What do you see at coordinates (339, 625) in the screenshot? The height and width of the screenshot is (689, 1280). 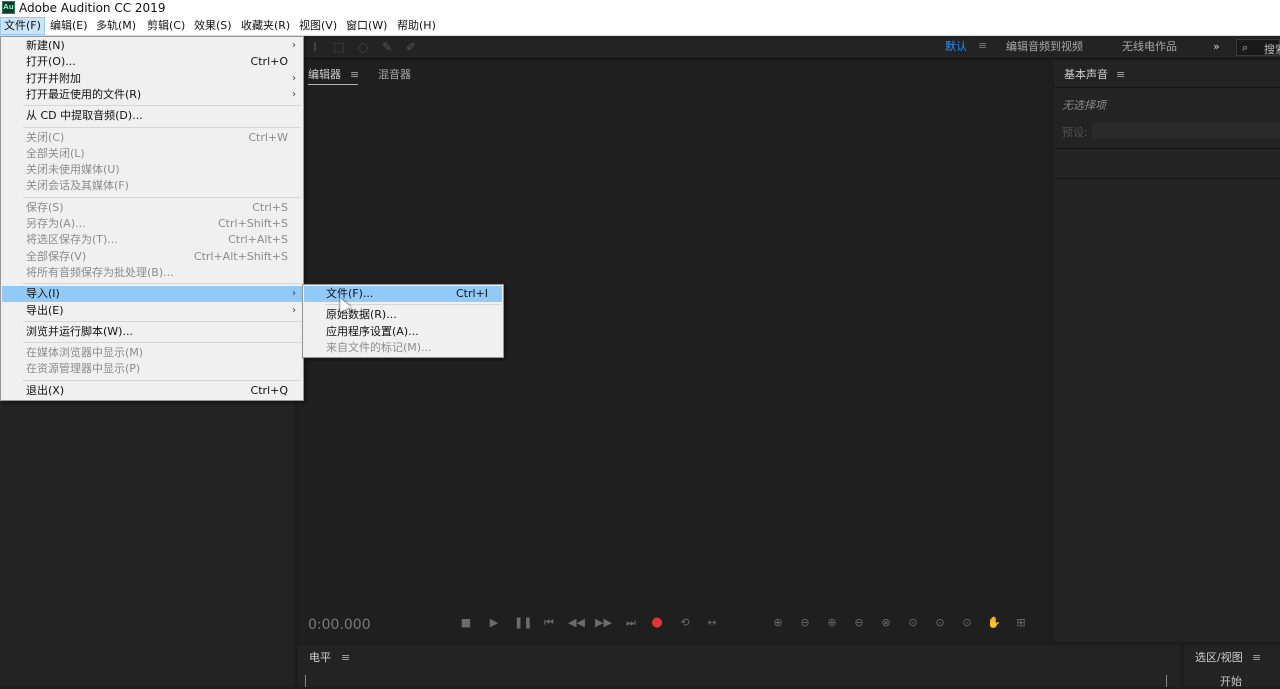 I see `time-display: 0:00.000` at bounding box center [339, 625].